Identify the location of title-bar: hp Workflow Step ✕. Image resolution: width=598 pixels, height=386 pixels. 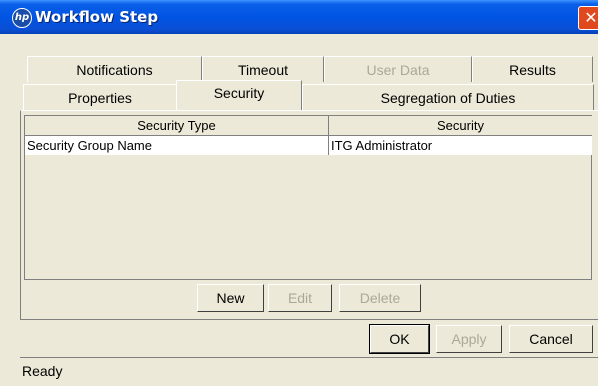
(299, 17).